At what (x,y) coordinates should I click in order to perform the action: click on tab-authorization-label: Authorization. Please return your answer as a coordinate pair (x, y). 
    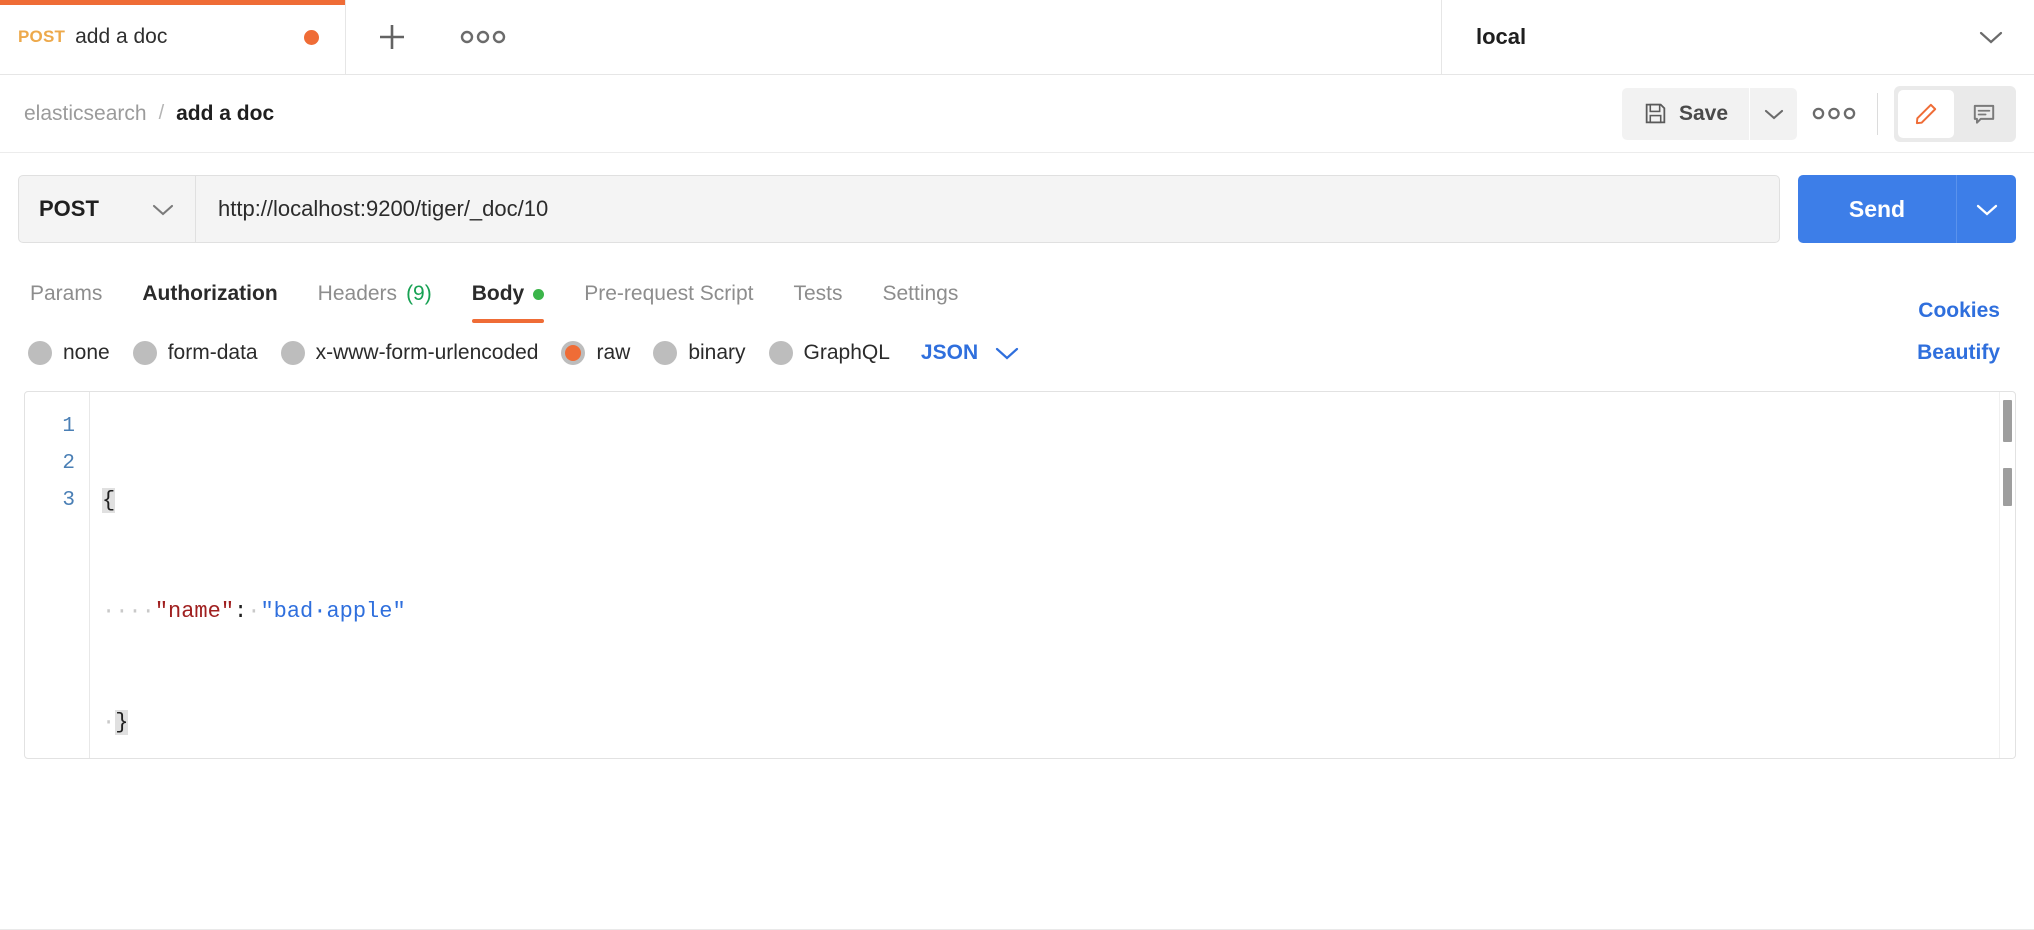
    Looking at the image, I should click on (210, 293).